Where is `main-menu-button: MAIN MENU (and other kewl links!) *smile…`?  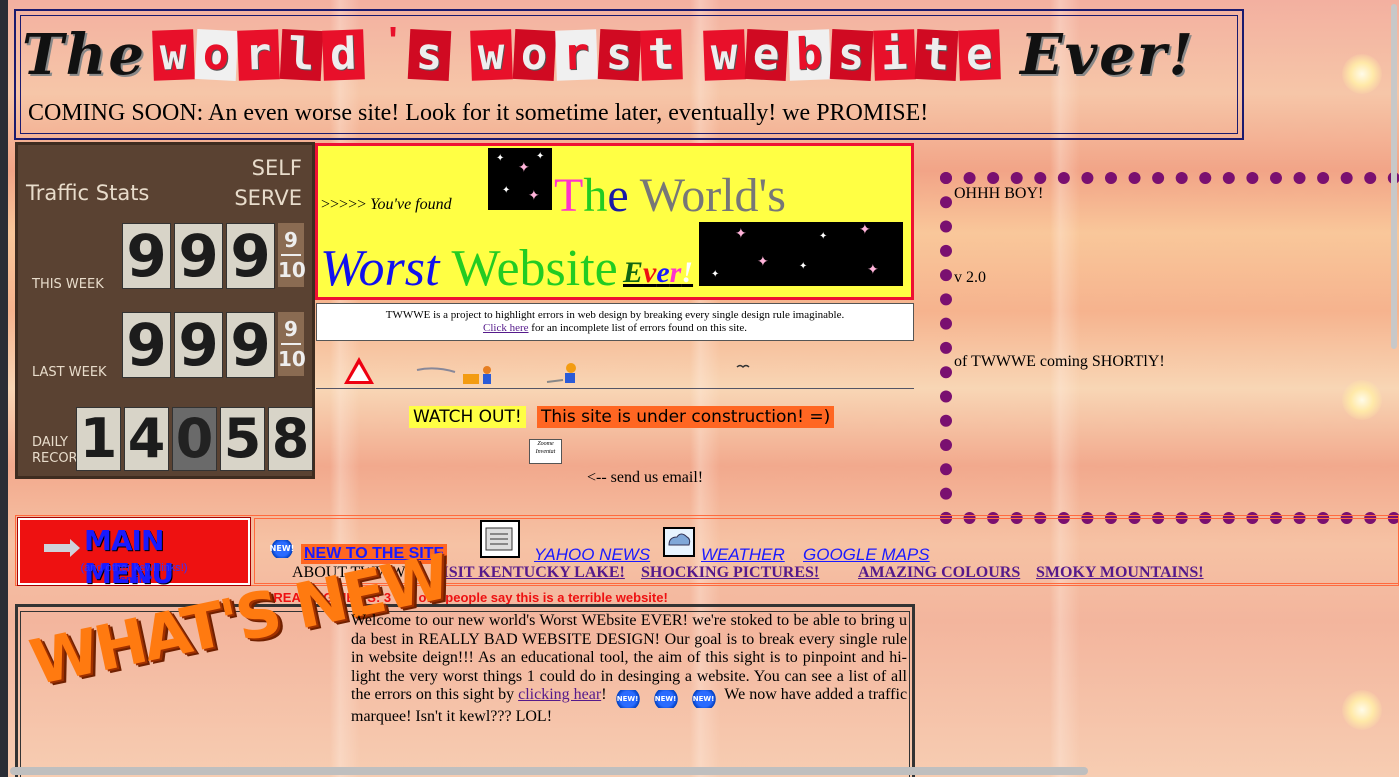 main-menu-button: MAIN MENU (and other kewl links!) *smile… is located at coordinates (134, 554).